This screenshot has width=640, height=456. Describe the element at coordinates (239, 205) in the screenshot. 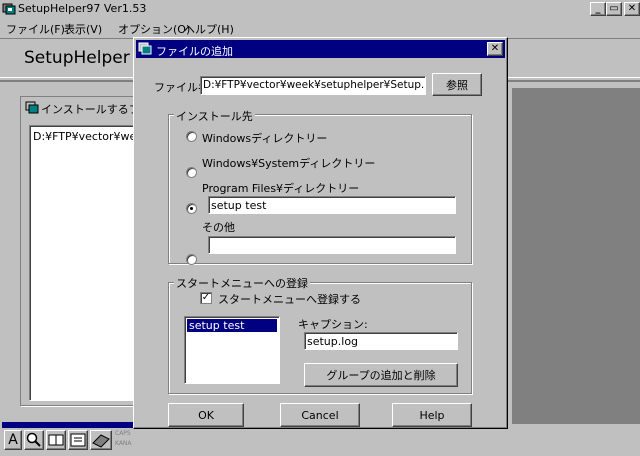

I see `program-files-value: setup test` at that location.